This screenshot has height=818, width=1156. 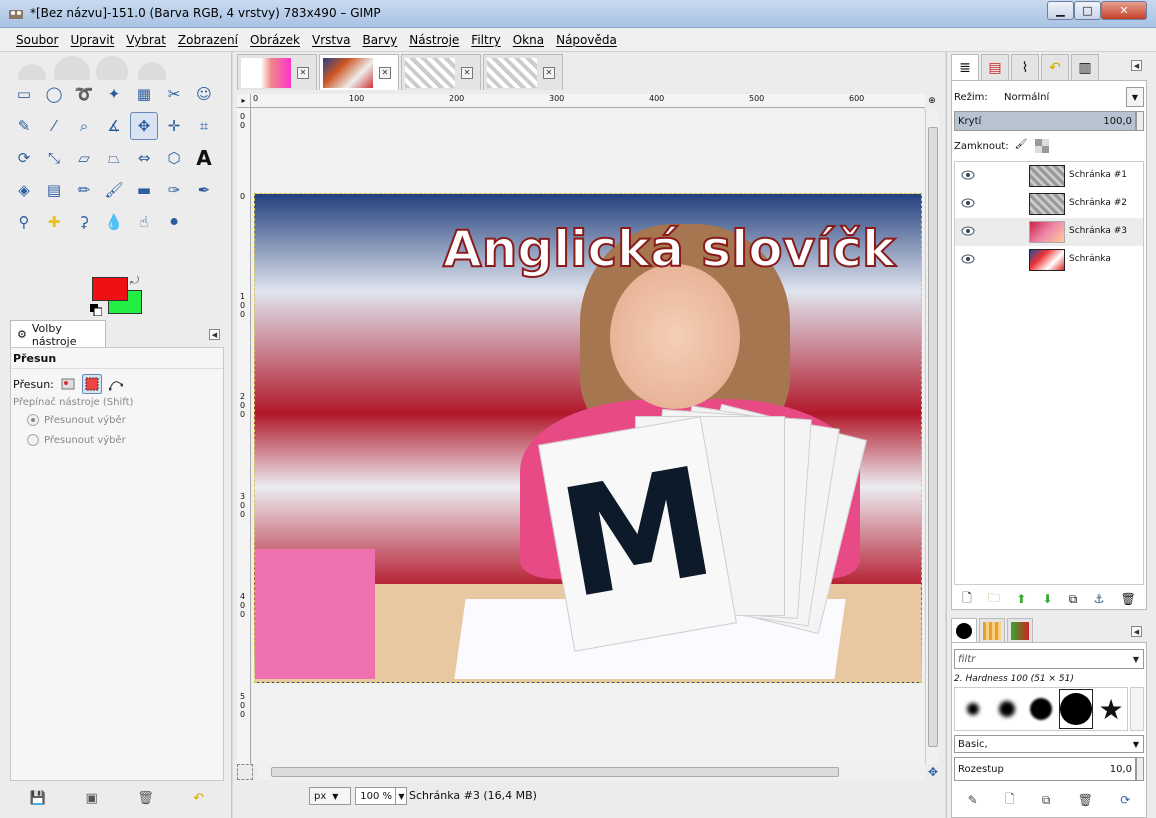 What do you see at coordinates (1065, 97) in the screenshot?
I see `layer-mode-value: Normální` at bounding box center [1065, 97].